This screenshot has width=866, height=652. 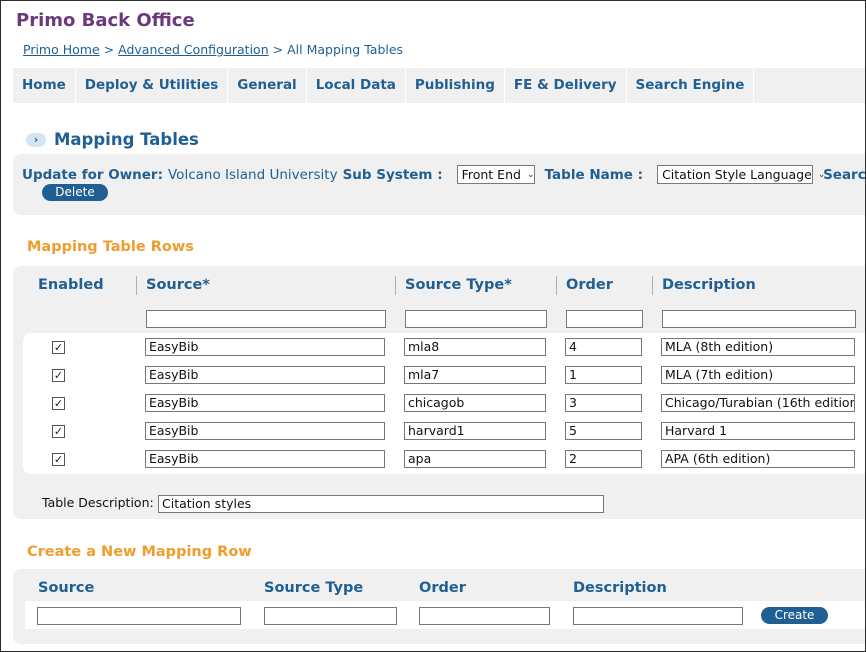 What do you see at coordinates (193, 49) in the screenshot?
I see `breadcrumb-link-advanced-configuration: Advanced Configuration` at bounding box center [193, 49].